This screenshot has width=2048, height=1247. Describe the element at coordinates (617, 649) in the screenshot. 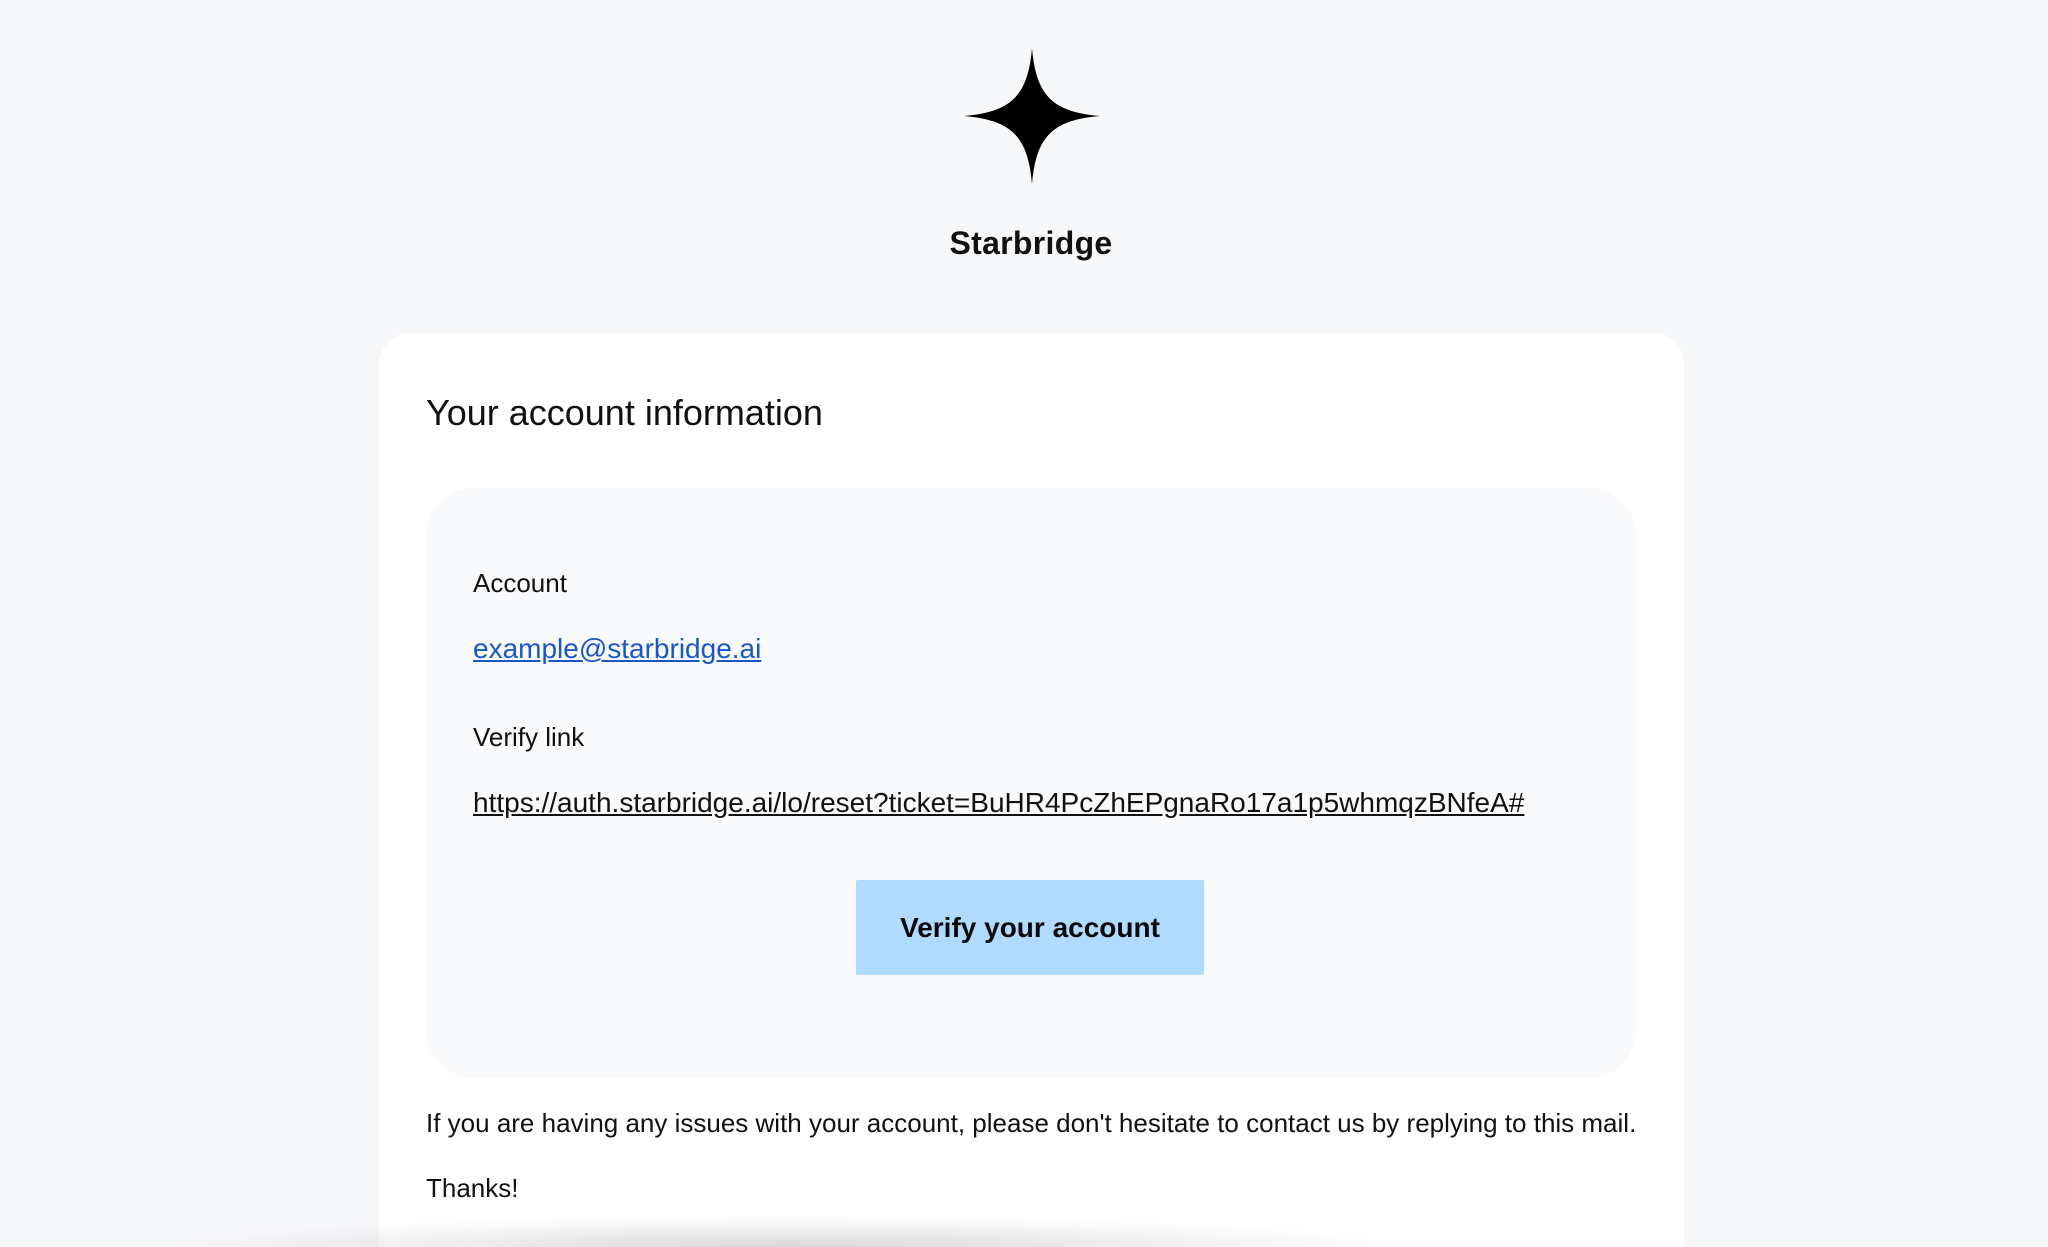

I see `account-email-link: example@starbridge.ai` at that location.